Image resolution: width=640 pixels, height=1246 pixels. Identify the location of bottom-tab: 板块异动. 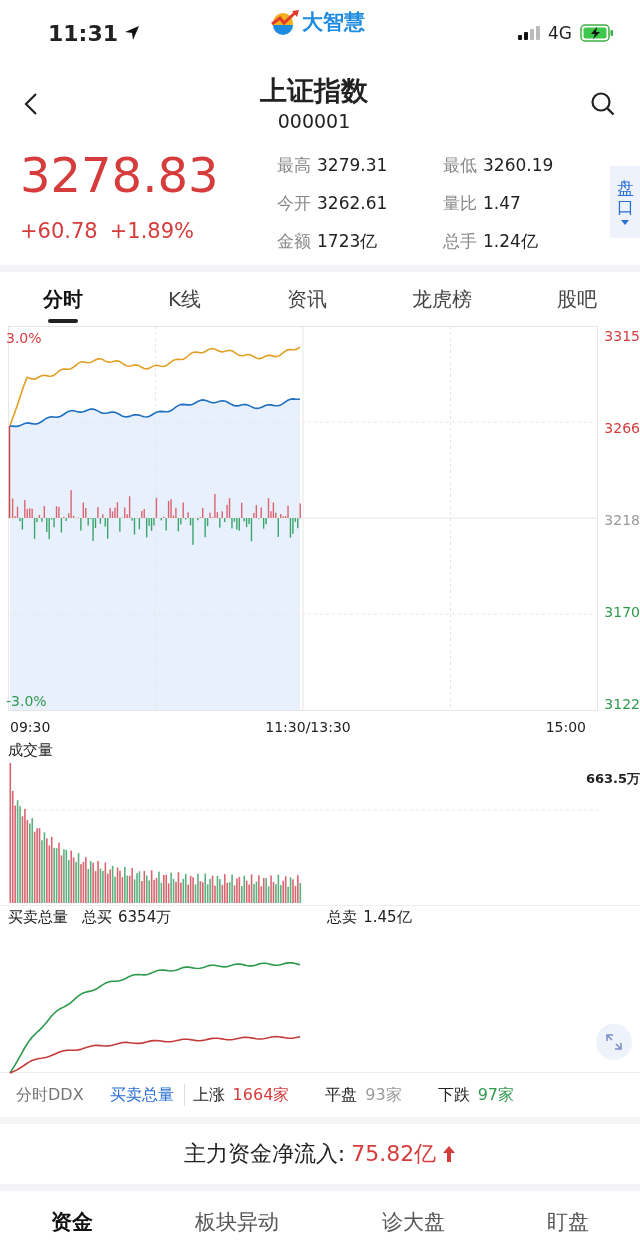
(237, 1222).